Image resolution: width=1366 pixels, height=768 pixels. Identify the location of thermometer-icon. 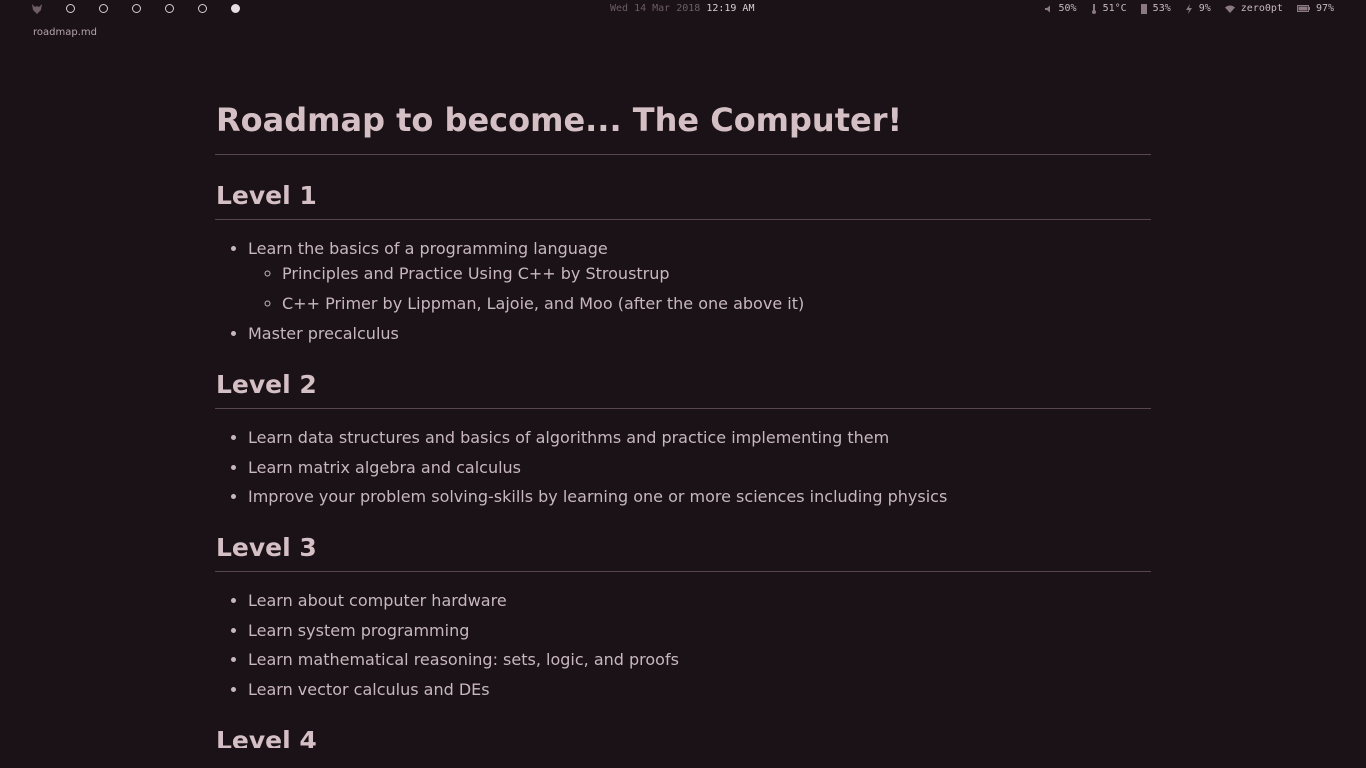
(1093, 8).